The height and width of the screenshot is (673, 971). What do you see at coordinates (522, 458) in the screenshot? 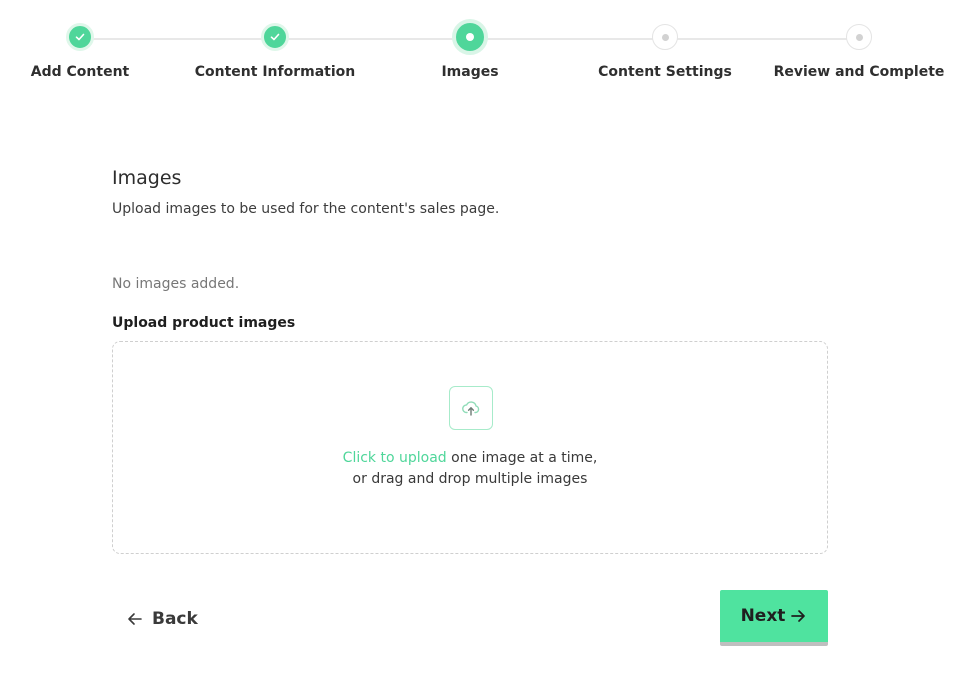
I see `dropzone-text-line1: one image at a time,` at bounding box center [522, 458].